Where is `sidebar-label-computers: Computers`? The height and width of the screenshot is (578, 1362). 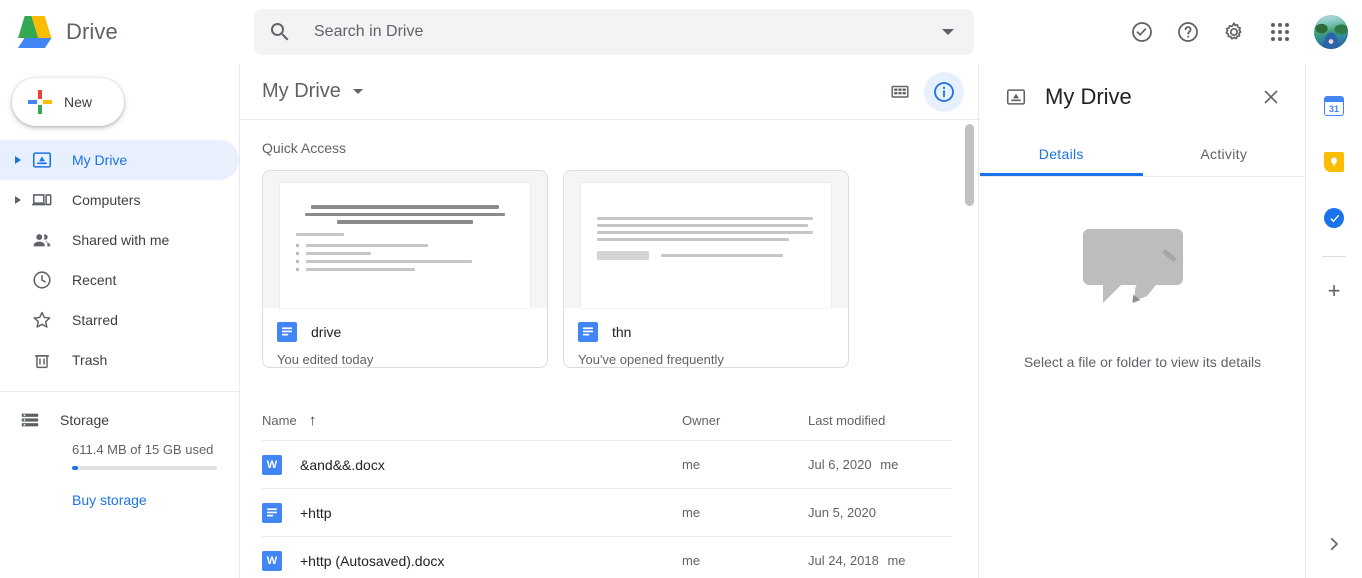 sidebar-label-computers: Computers is located at coordinates (106, 200).